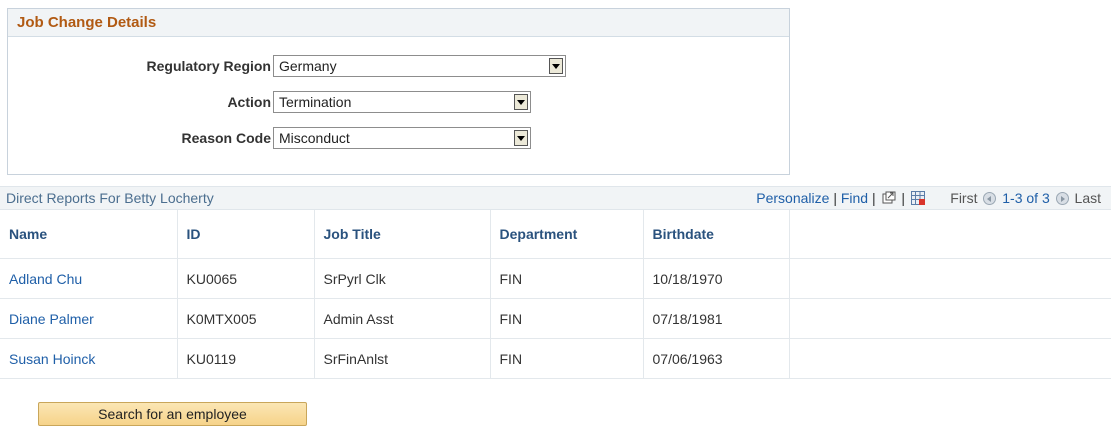 The width and height of the screenshot is (1111, 426). I want to click on employee-id: KU0119, so click(246, 358).